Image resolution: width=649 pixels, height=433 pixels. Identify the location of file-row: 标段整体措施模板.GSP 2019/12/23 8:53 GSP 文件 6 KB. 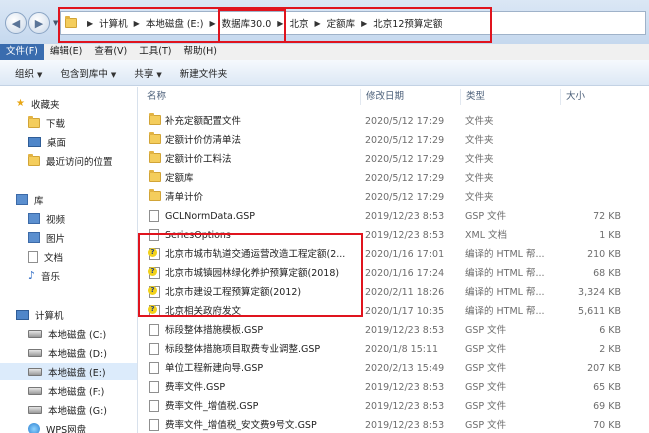
(394, 330).